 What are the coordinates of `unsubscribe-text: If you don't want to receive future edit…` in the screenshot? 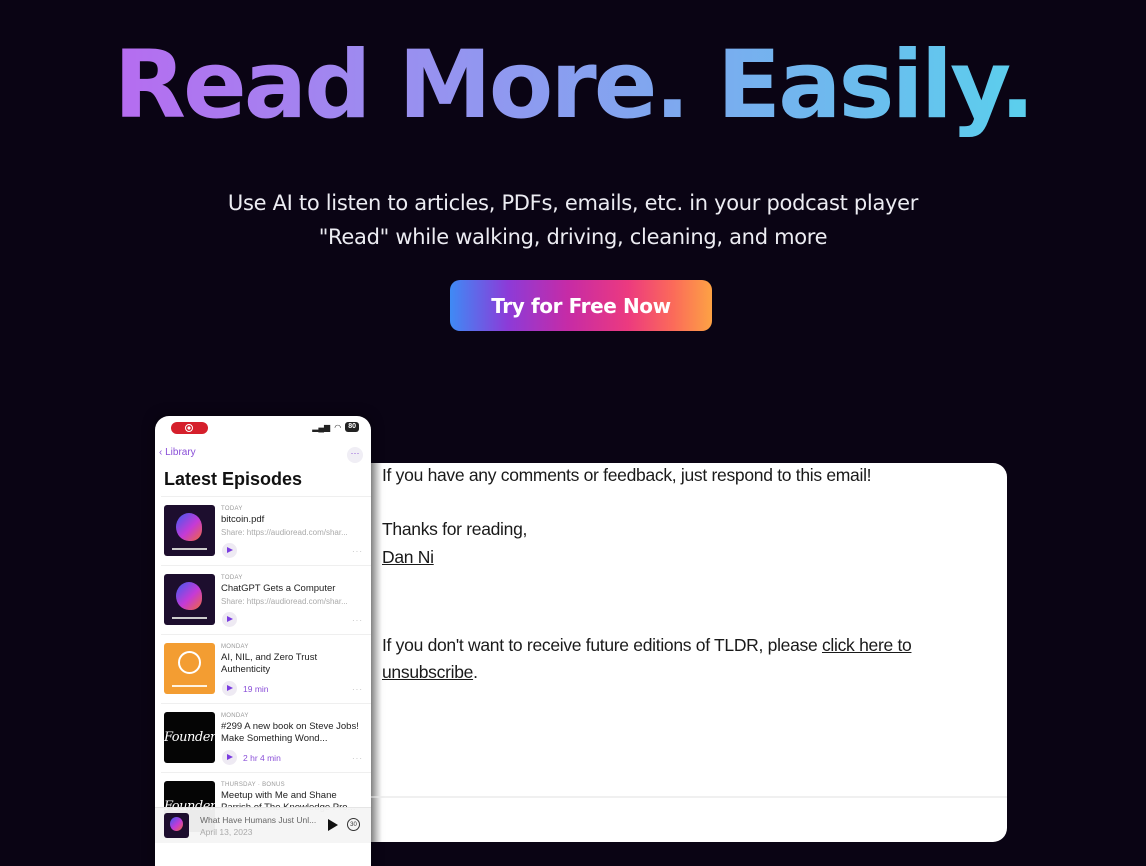 It's located at (602, 645).